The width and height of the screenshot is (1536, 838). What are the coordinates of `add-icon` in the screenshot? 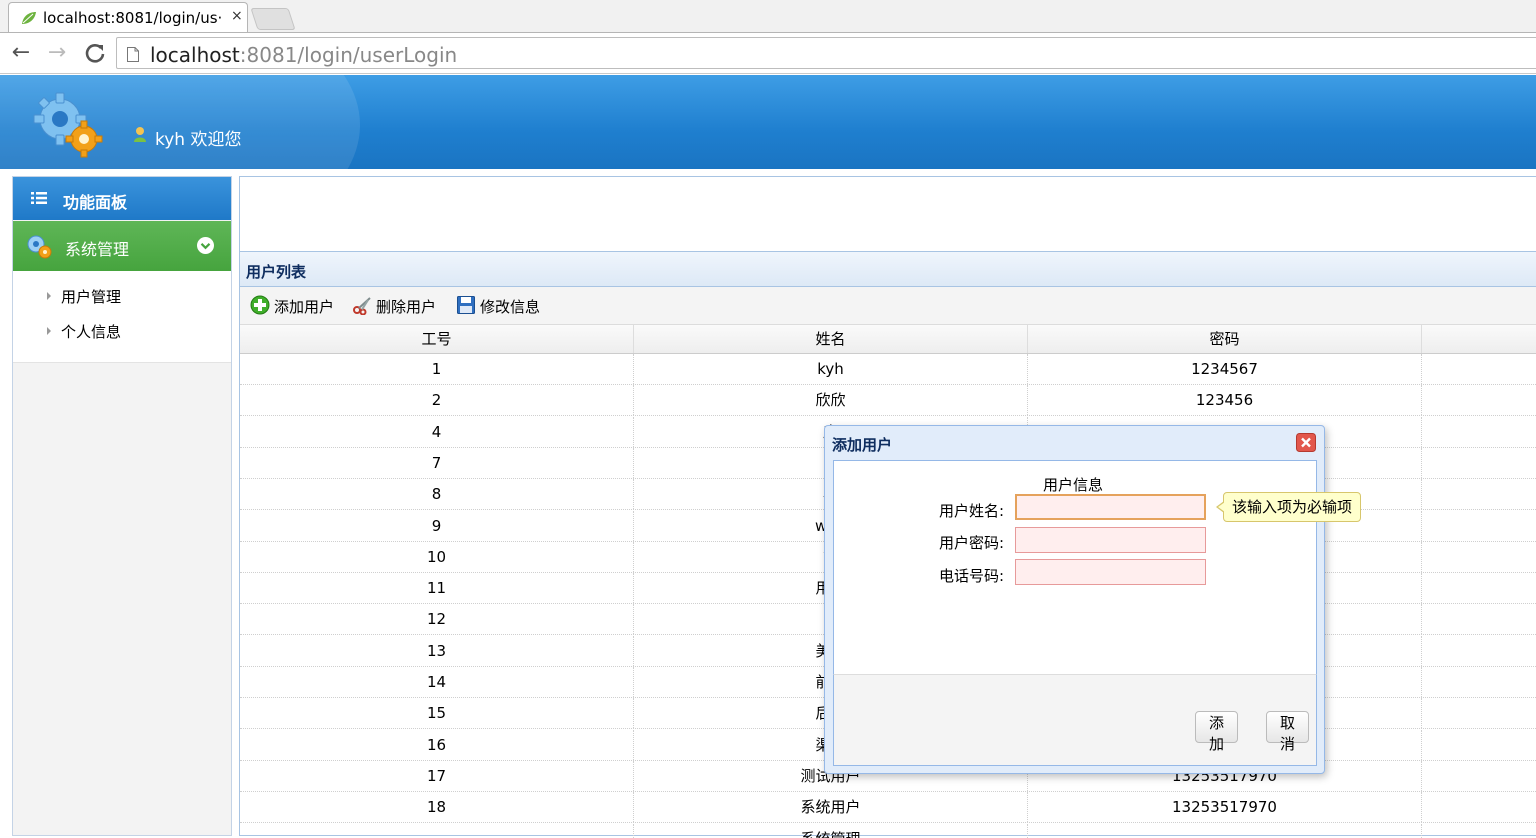 It's located at (260, 305).